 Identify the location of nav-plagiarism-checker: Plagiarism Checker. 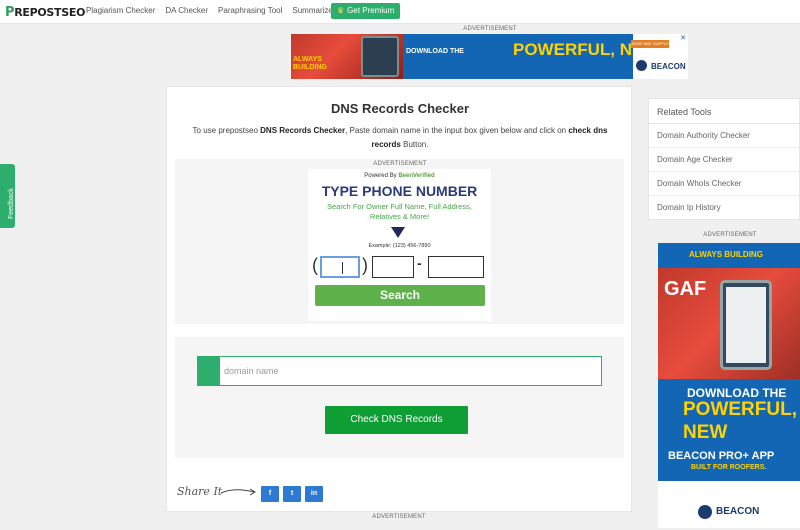
(120, 10).